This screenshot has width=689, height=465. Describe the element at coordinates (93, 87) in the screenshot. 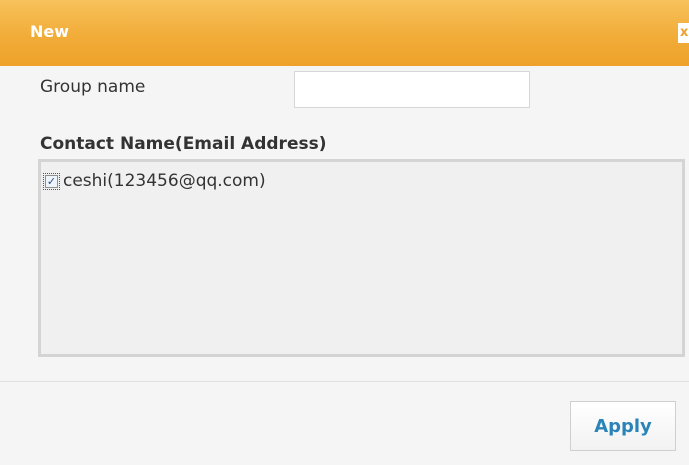

I see `group-name-label: Group name` at that location.